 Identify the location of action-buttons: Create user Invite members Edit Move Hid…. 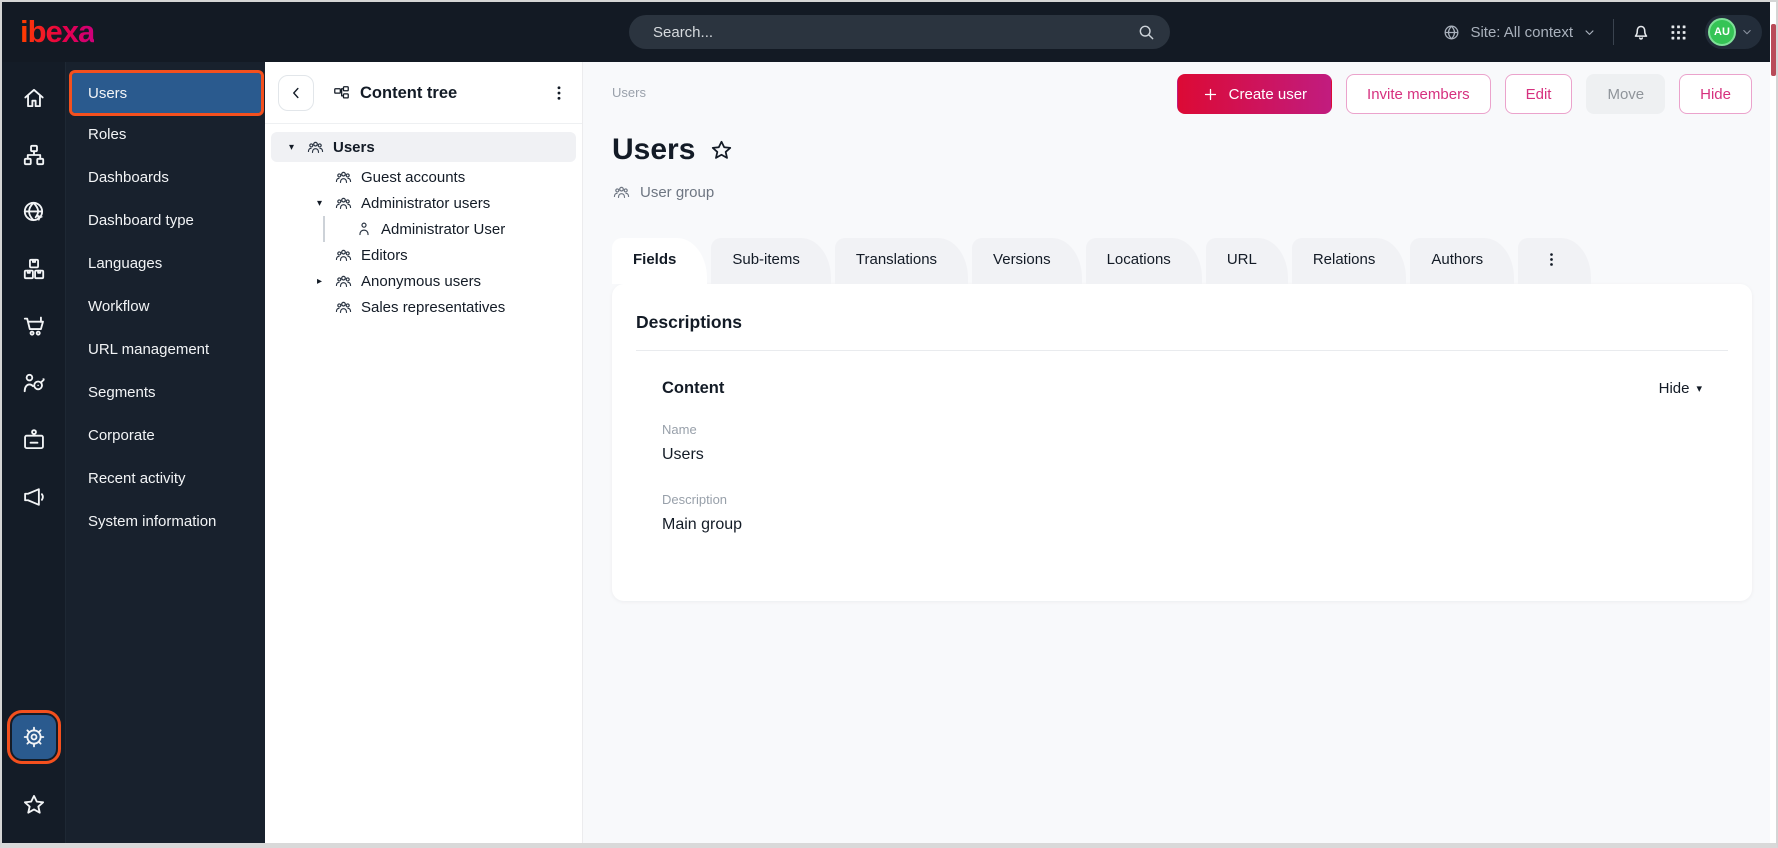
(1464, 94).